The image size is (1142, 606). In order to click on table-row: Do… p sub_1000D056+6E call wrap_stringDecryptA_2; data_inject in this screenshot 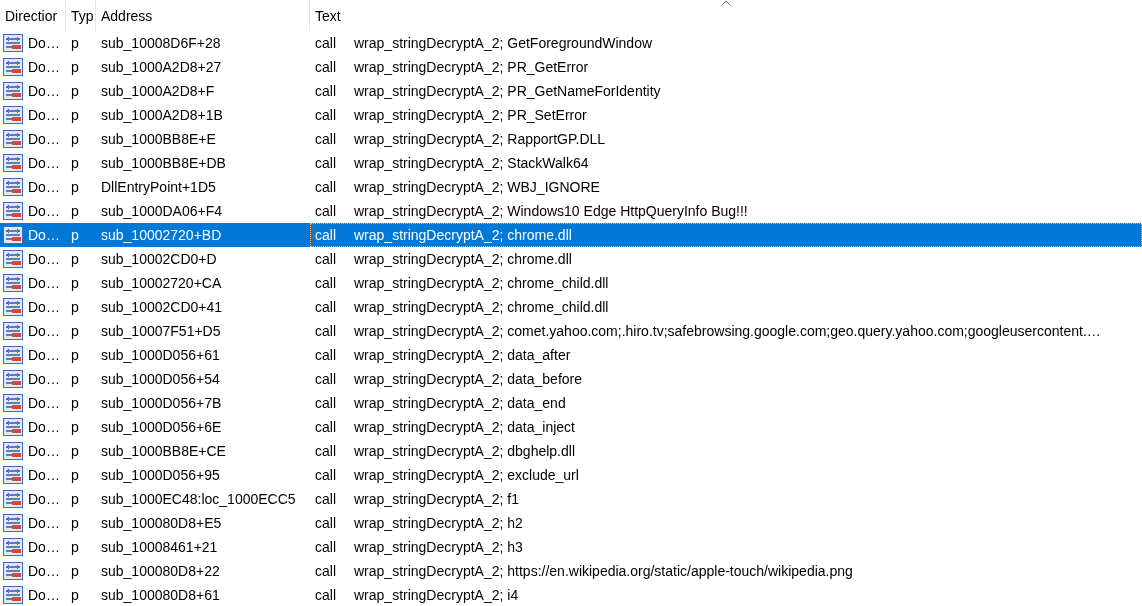, I will do `click(571, 427)`.